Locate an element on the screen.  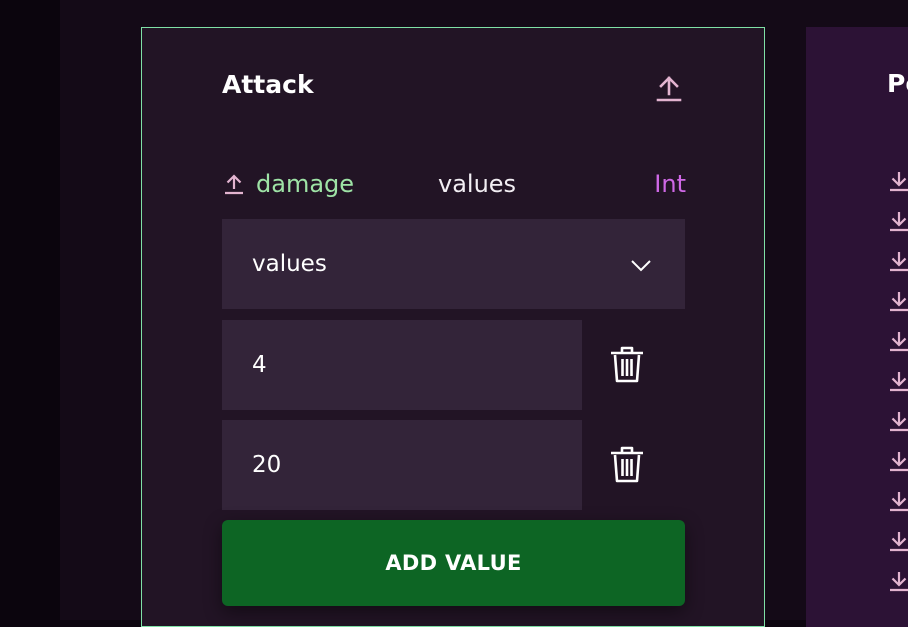
output-port-row: damage values Int is located at coordinates (454, 184).